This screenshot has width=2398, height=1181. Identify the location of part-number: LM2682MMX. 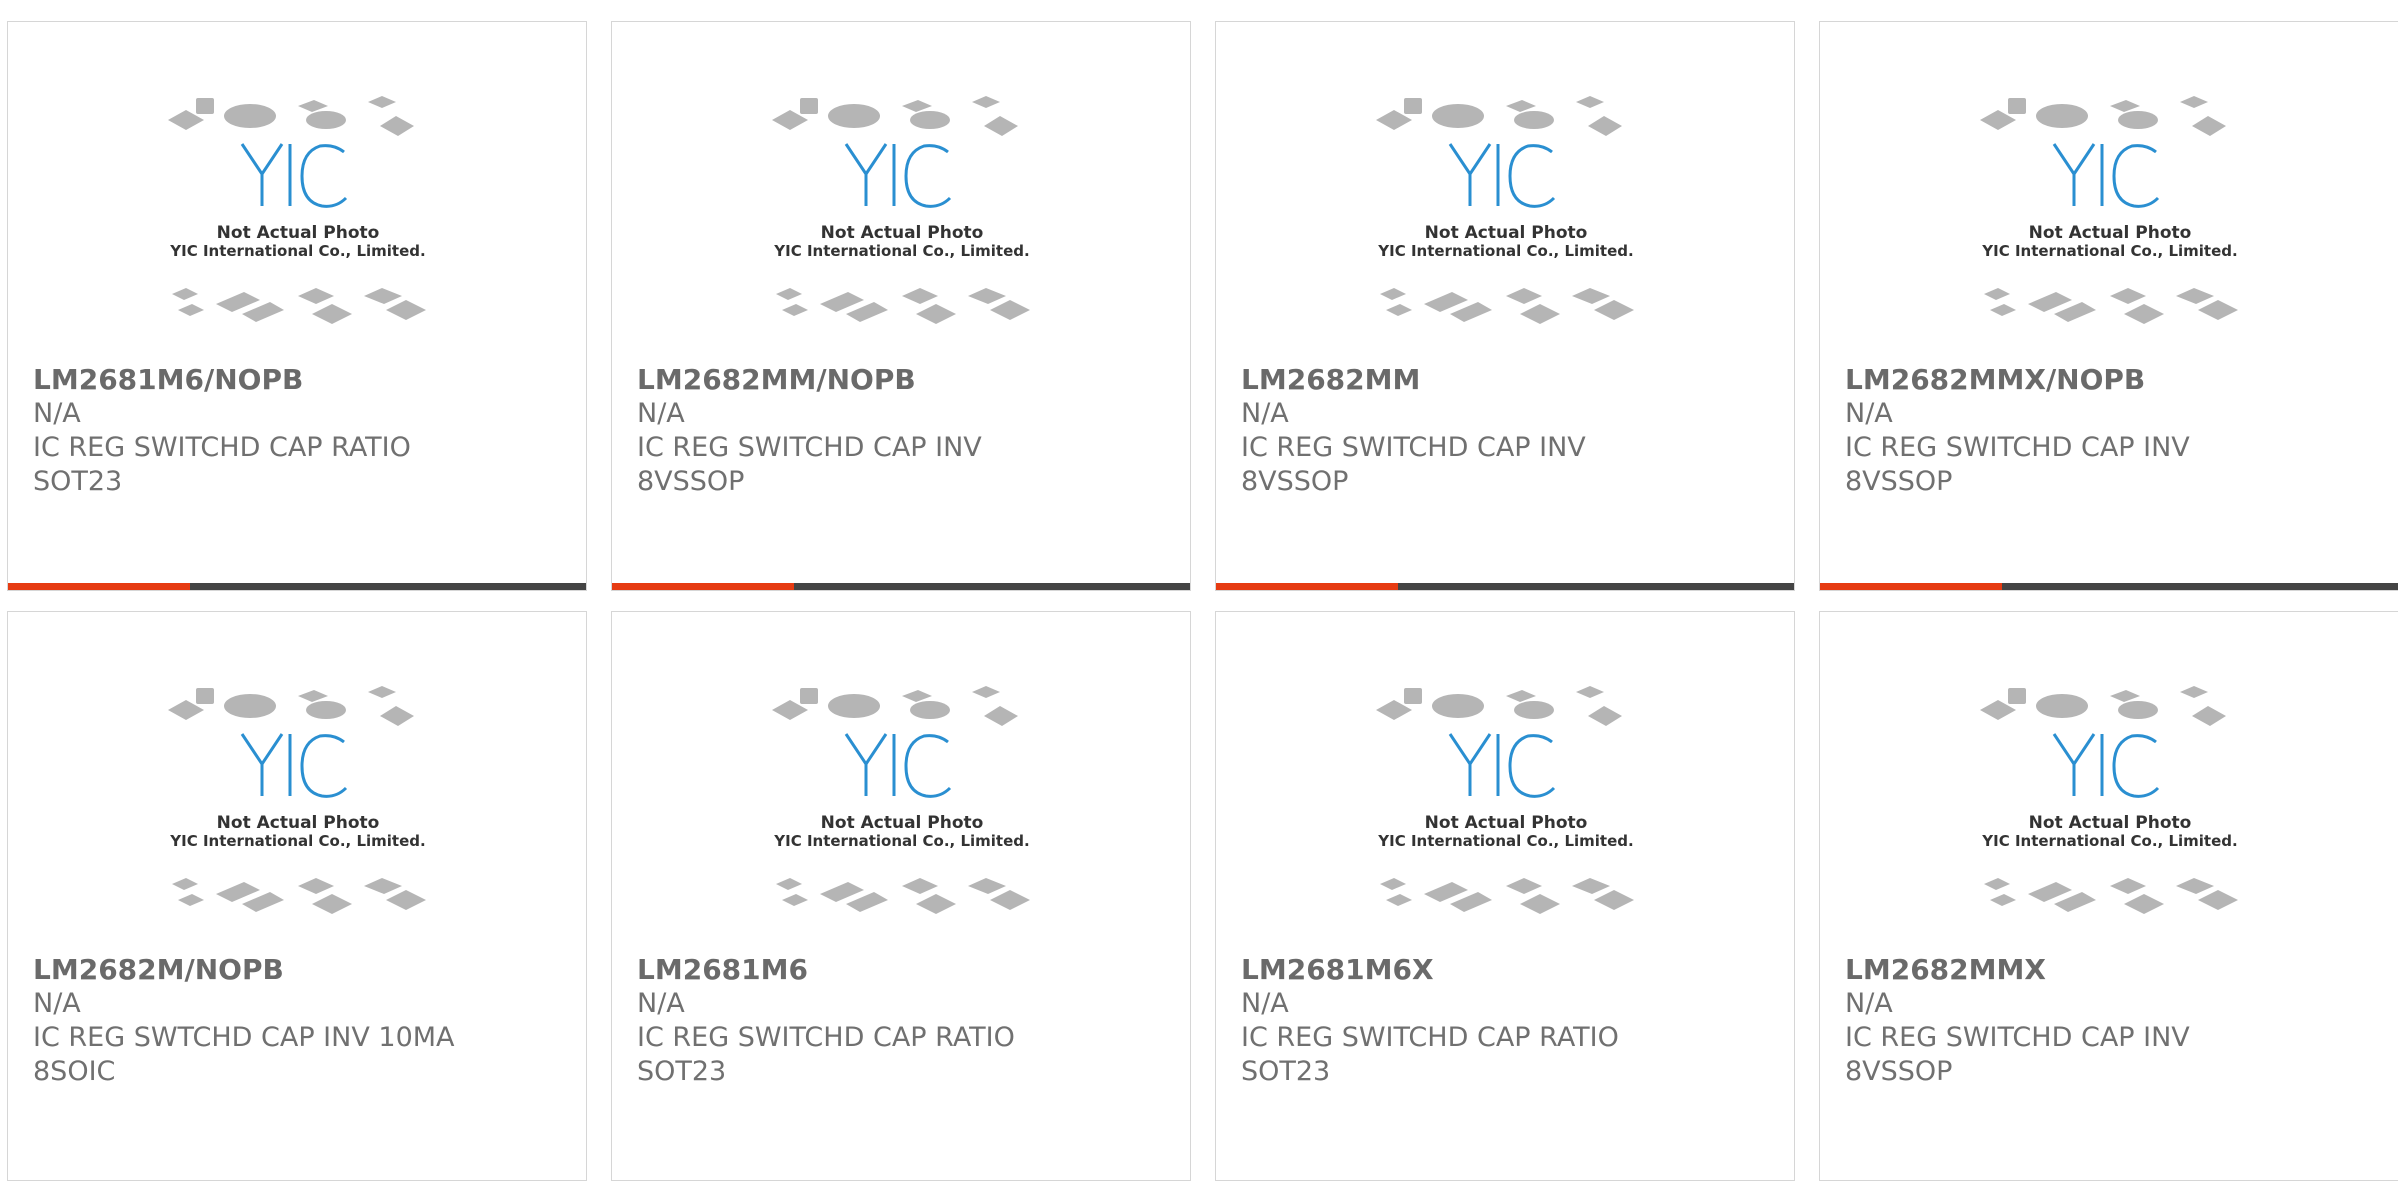
(2111, 970).